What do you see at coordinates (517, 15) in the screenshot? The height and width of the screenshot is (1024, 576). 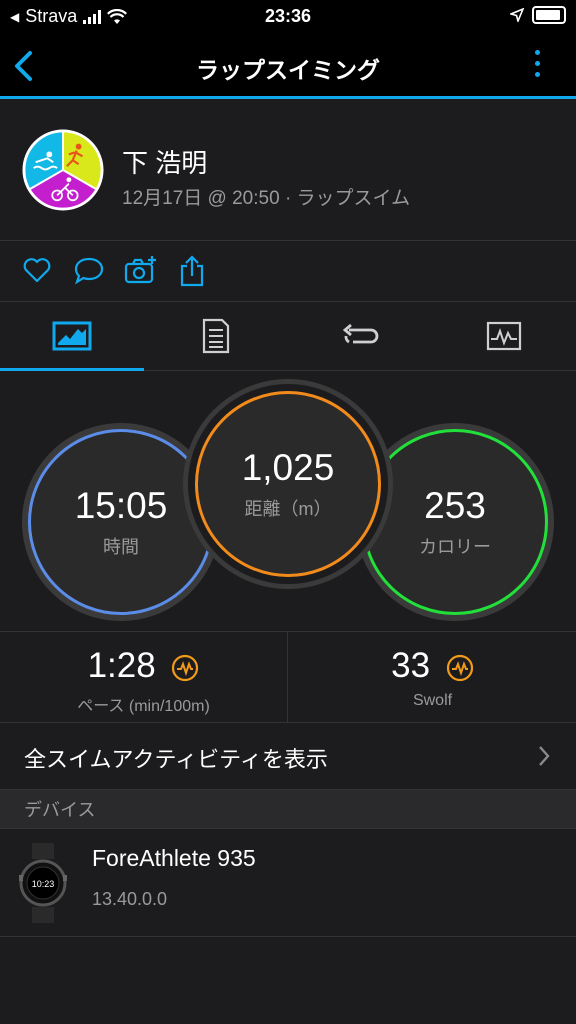 I see `location-arrow-icon` at bounding box center [517, 15].